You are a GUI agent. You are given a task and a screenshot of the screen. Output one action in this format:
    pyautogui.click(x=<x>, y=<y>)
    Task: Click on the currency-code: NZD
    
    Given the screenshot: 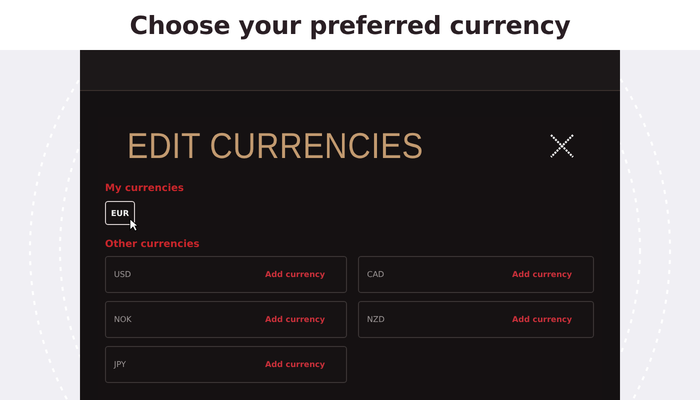 What is the action you would take?
    pyautogui.click(x=376, y=319)
    